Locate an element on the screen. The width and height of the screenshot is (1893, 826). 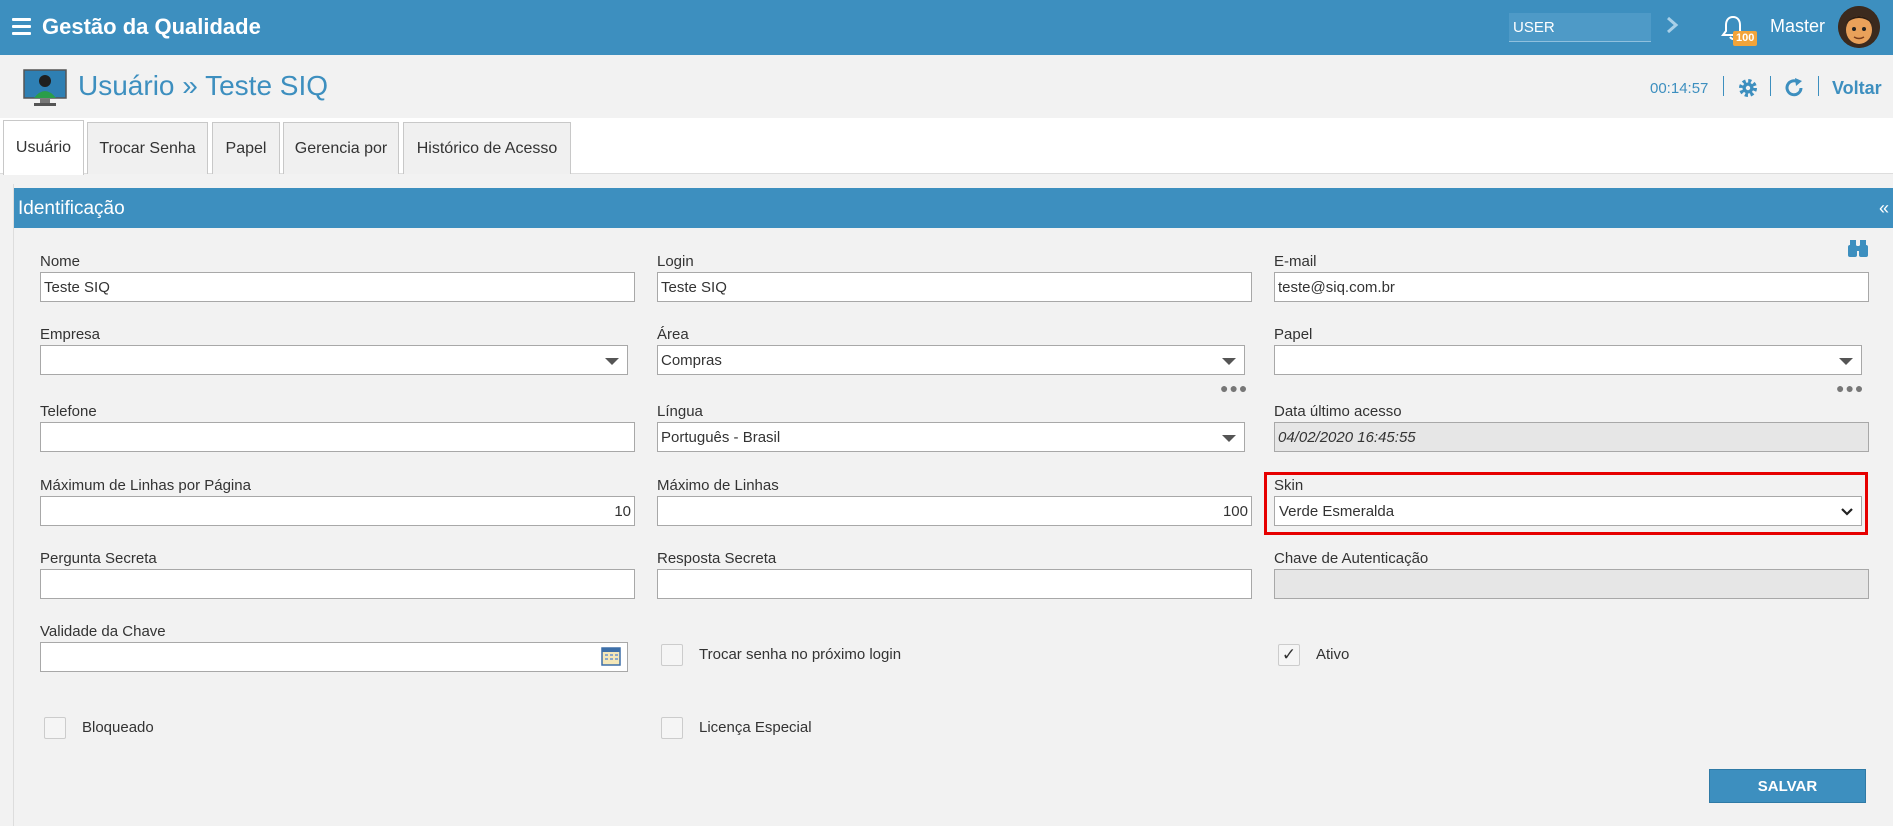
telefone-field is located at coordinates (337, 437).